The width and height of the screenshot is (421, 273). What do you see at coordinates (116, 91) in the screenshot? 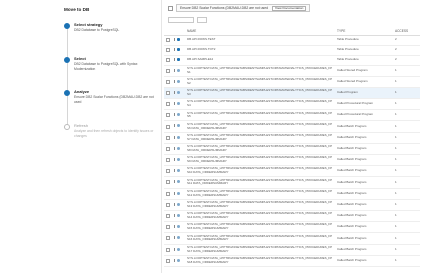
I see `step-3-title: Analyze` at bounding box center [116, 91].